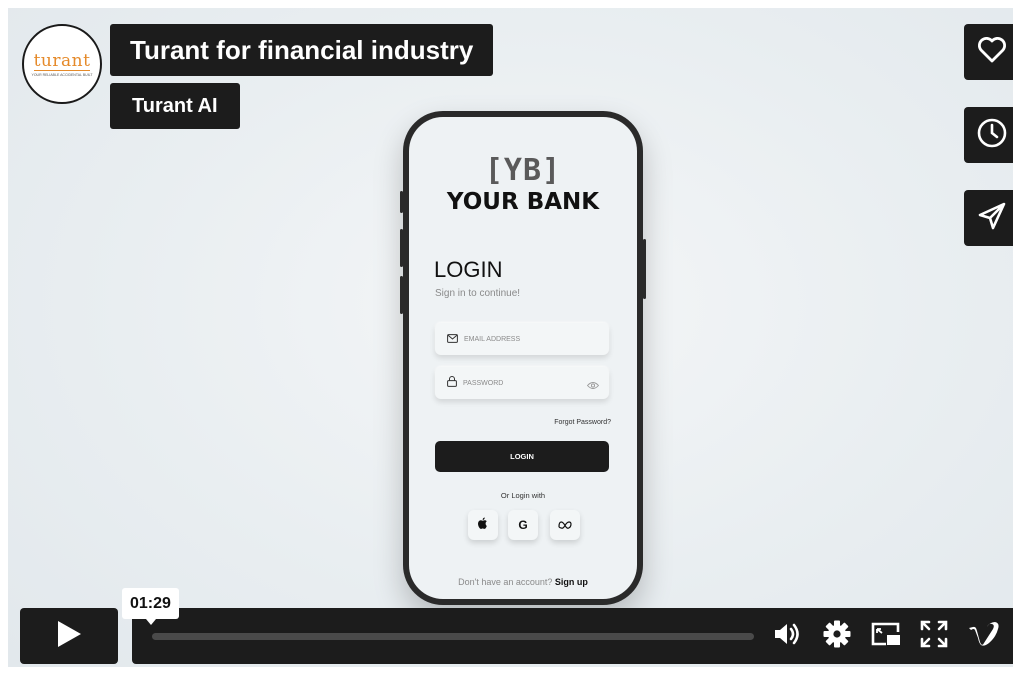 The width and height of the screenshot is (1021, 675). I want to click on timestamp-tooltip: 01:29, so click(150, 606).